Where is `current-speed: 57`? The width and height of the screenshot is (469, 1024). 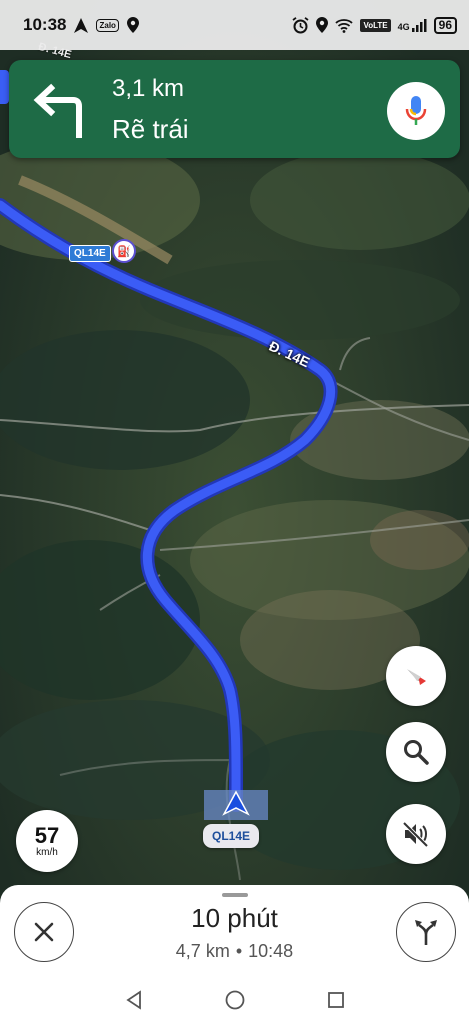
current-speed: 57 is located at coordinates (47, 835).